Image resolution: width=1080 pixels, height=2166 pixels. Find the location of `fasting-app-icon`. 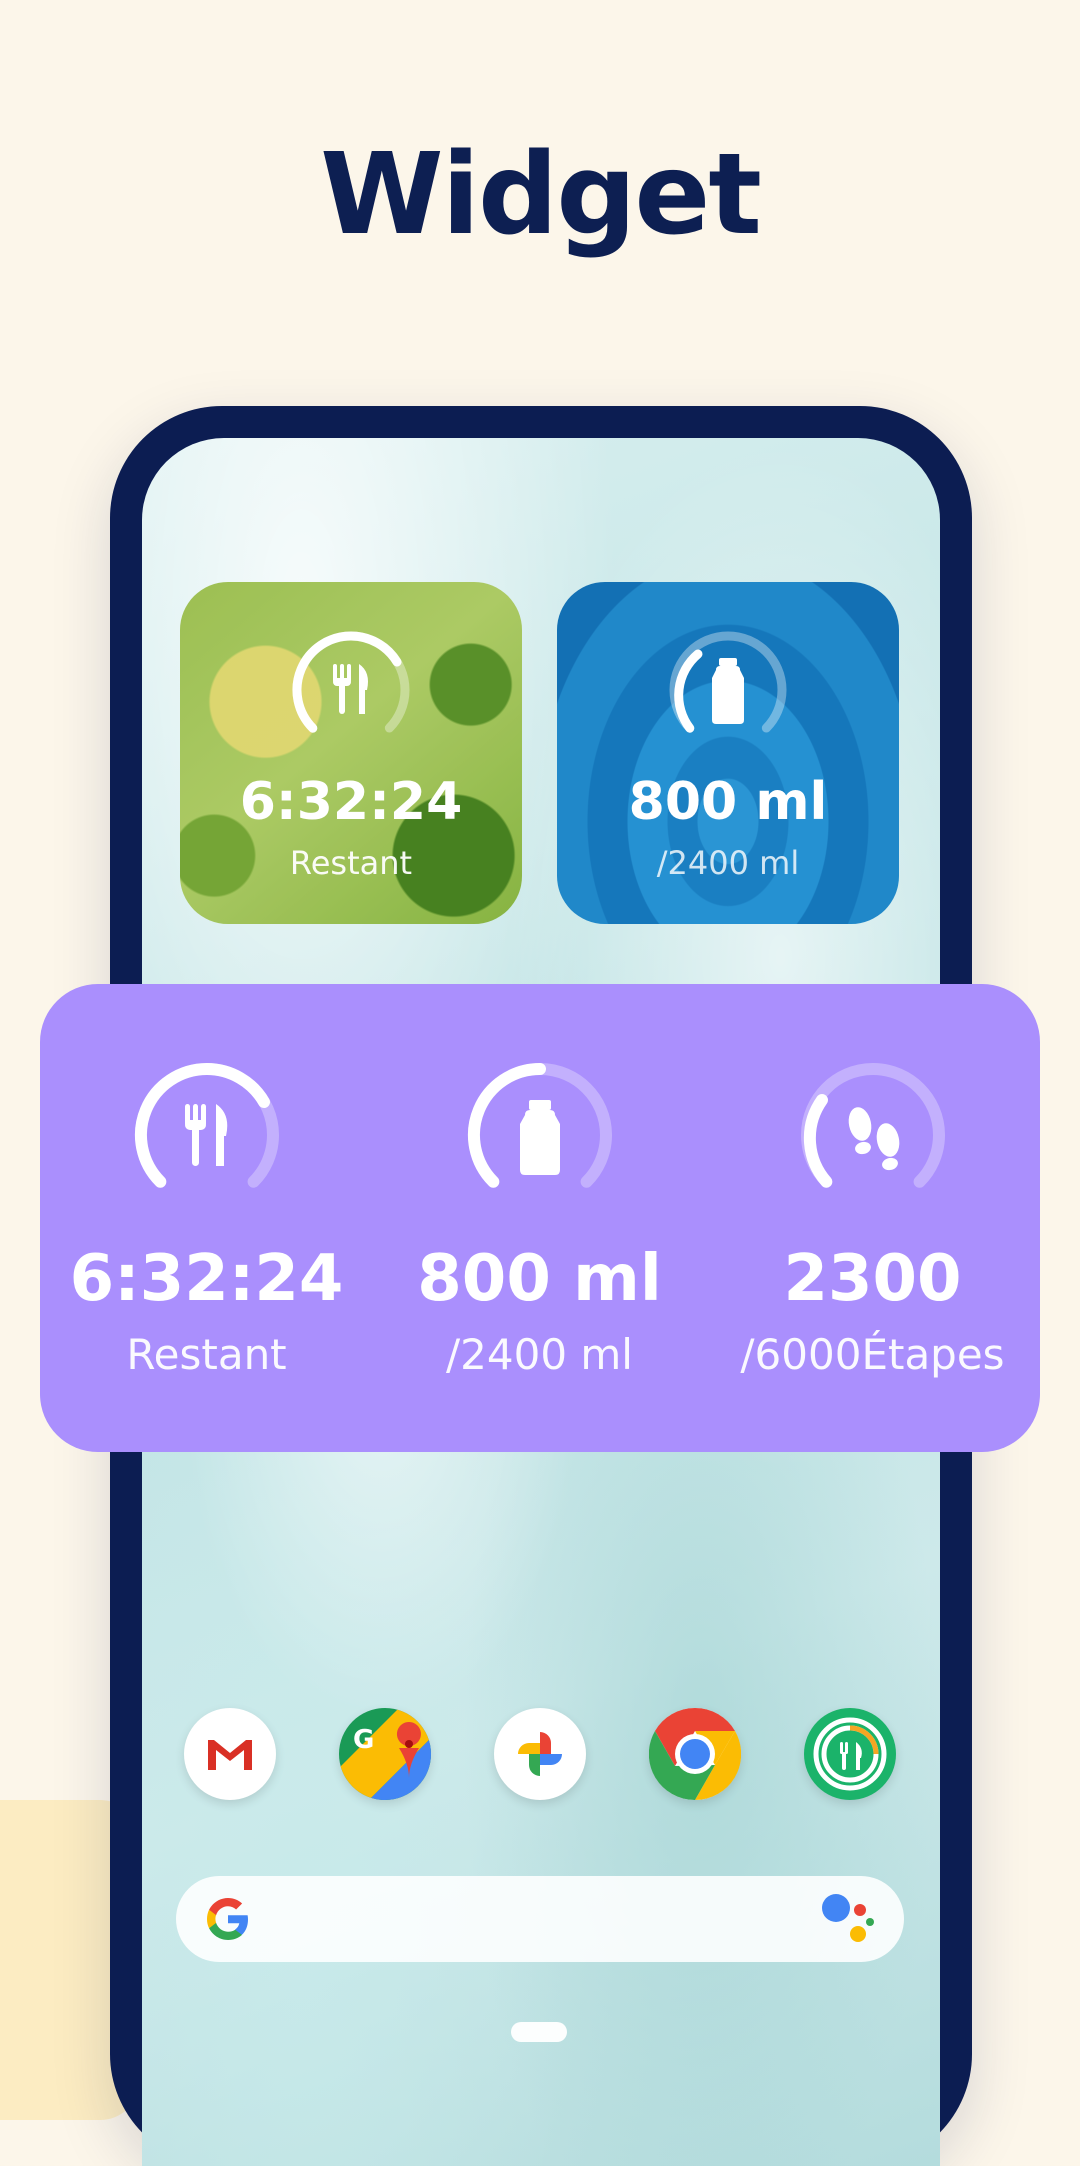

fasting-app-icon is located at coordinates (850, 1754).